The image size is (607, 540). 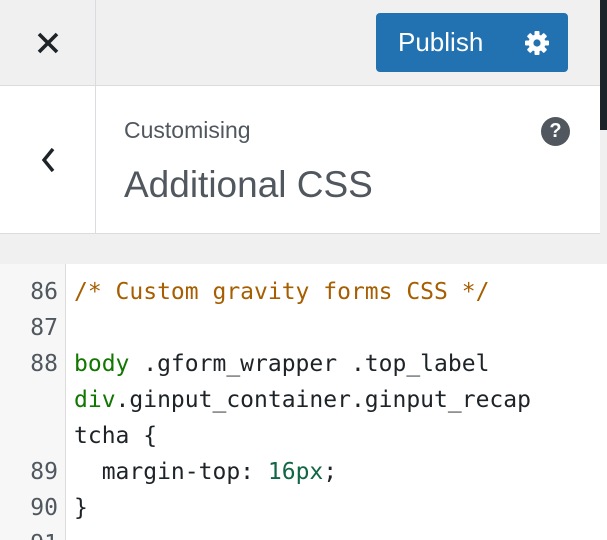 I want to click on code-line: /* Custom gravity forms CSS */, so click(x=281, y=292).